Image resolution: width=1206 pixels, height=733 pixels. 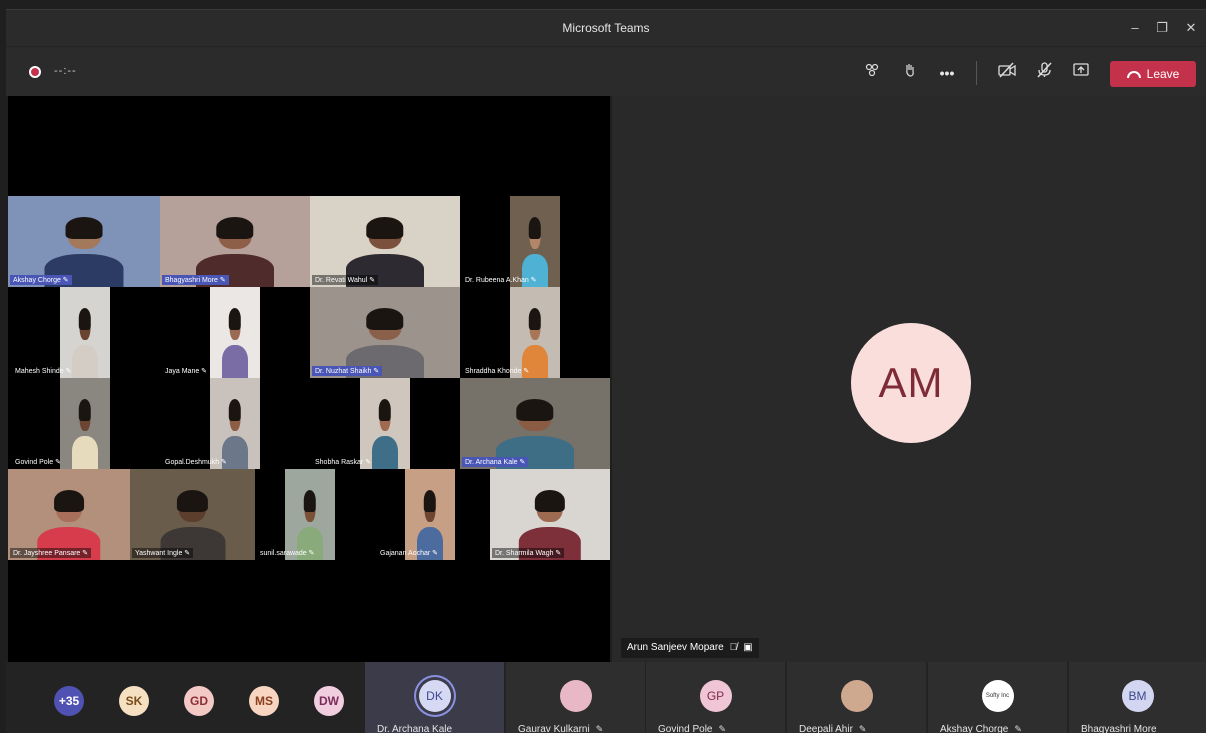 What do you see at coordinates (1163, 74) in the screenshot?
I see `leave-label: Leave` at bounding box center [1163, 74].